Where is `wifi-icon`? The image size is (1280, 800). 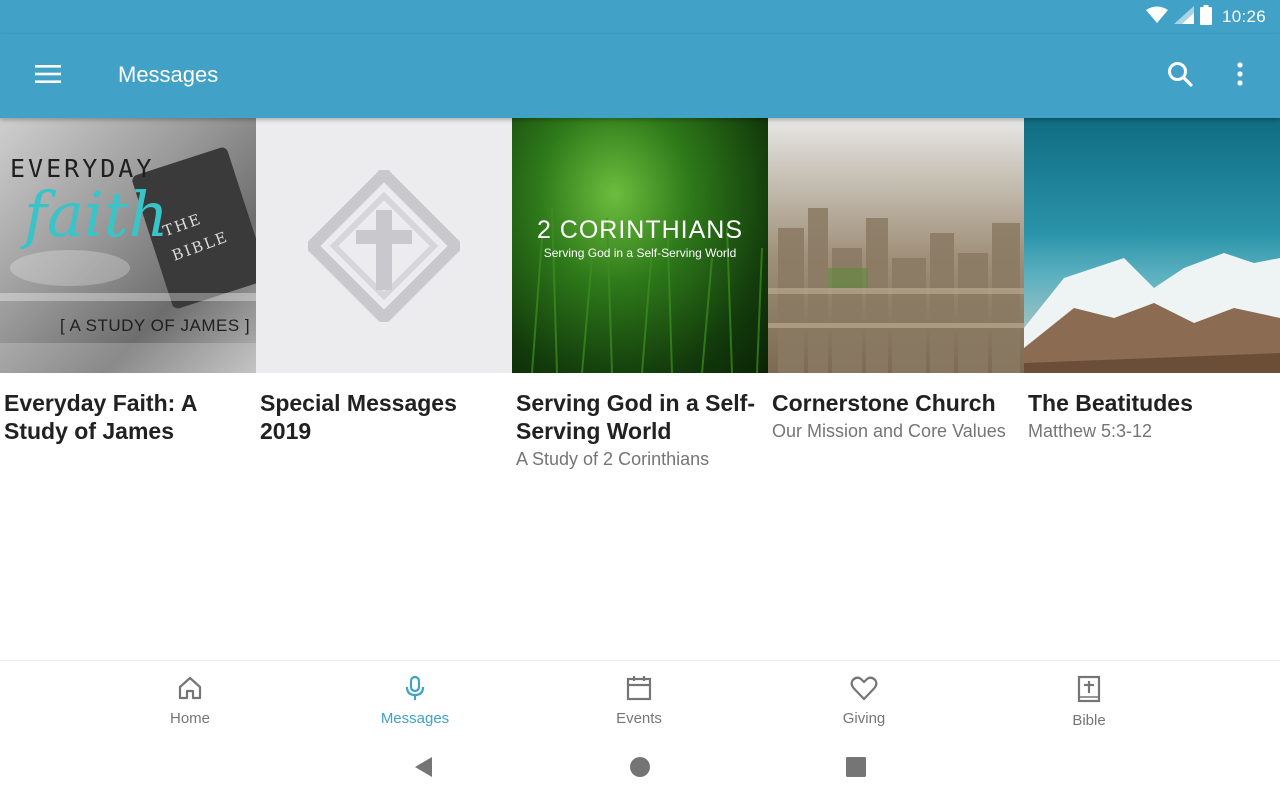 wifi-icon is located at coordinates (1156, 17).